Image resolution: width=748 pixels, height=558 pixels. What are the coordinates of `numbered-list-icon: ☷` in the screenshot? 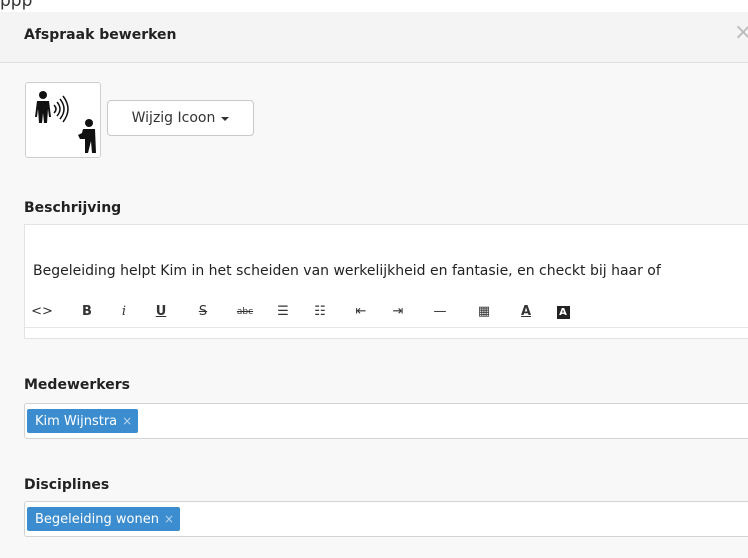 It's located at (320, 312).